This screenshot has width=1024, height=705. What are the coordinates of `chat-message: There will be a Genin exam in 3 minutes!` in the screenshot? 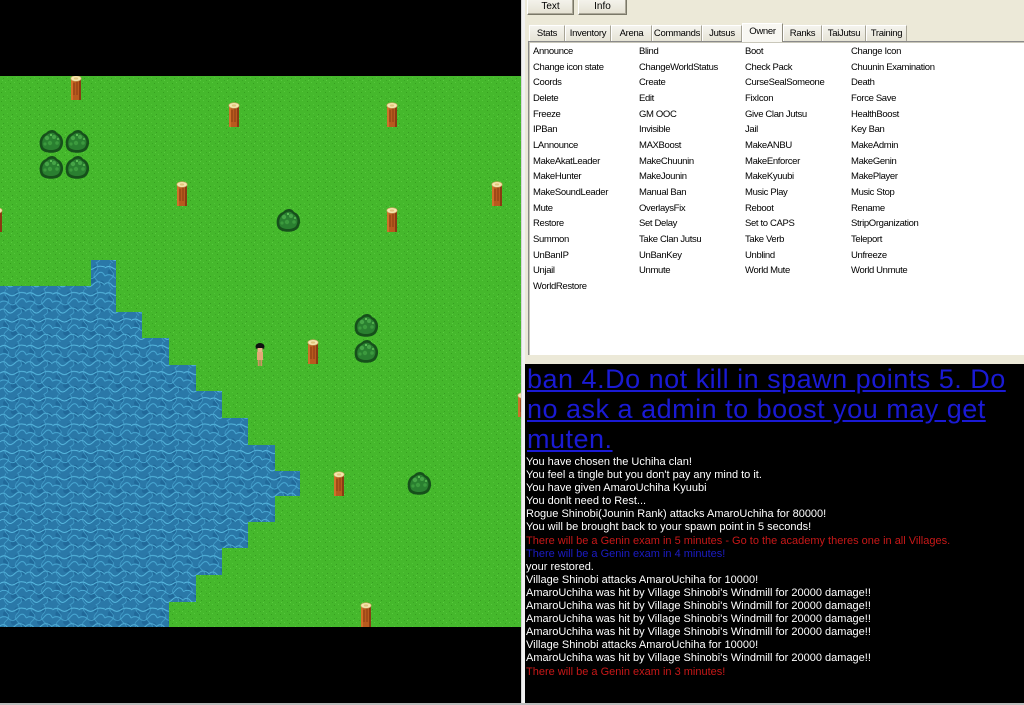 It's located at (626, 671).